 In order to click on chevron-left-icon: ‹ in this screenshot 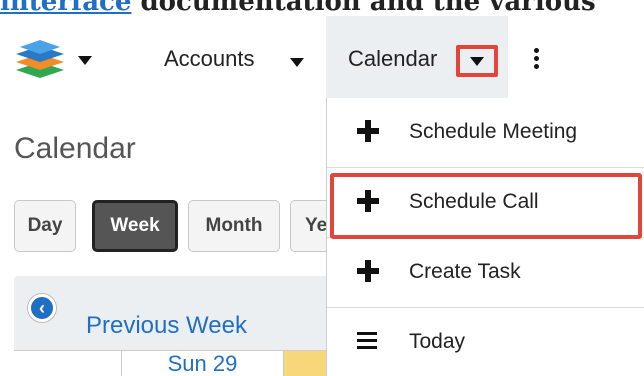, I will do `click(42, 308)`.